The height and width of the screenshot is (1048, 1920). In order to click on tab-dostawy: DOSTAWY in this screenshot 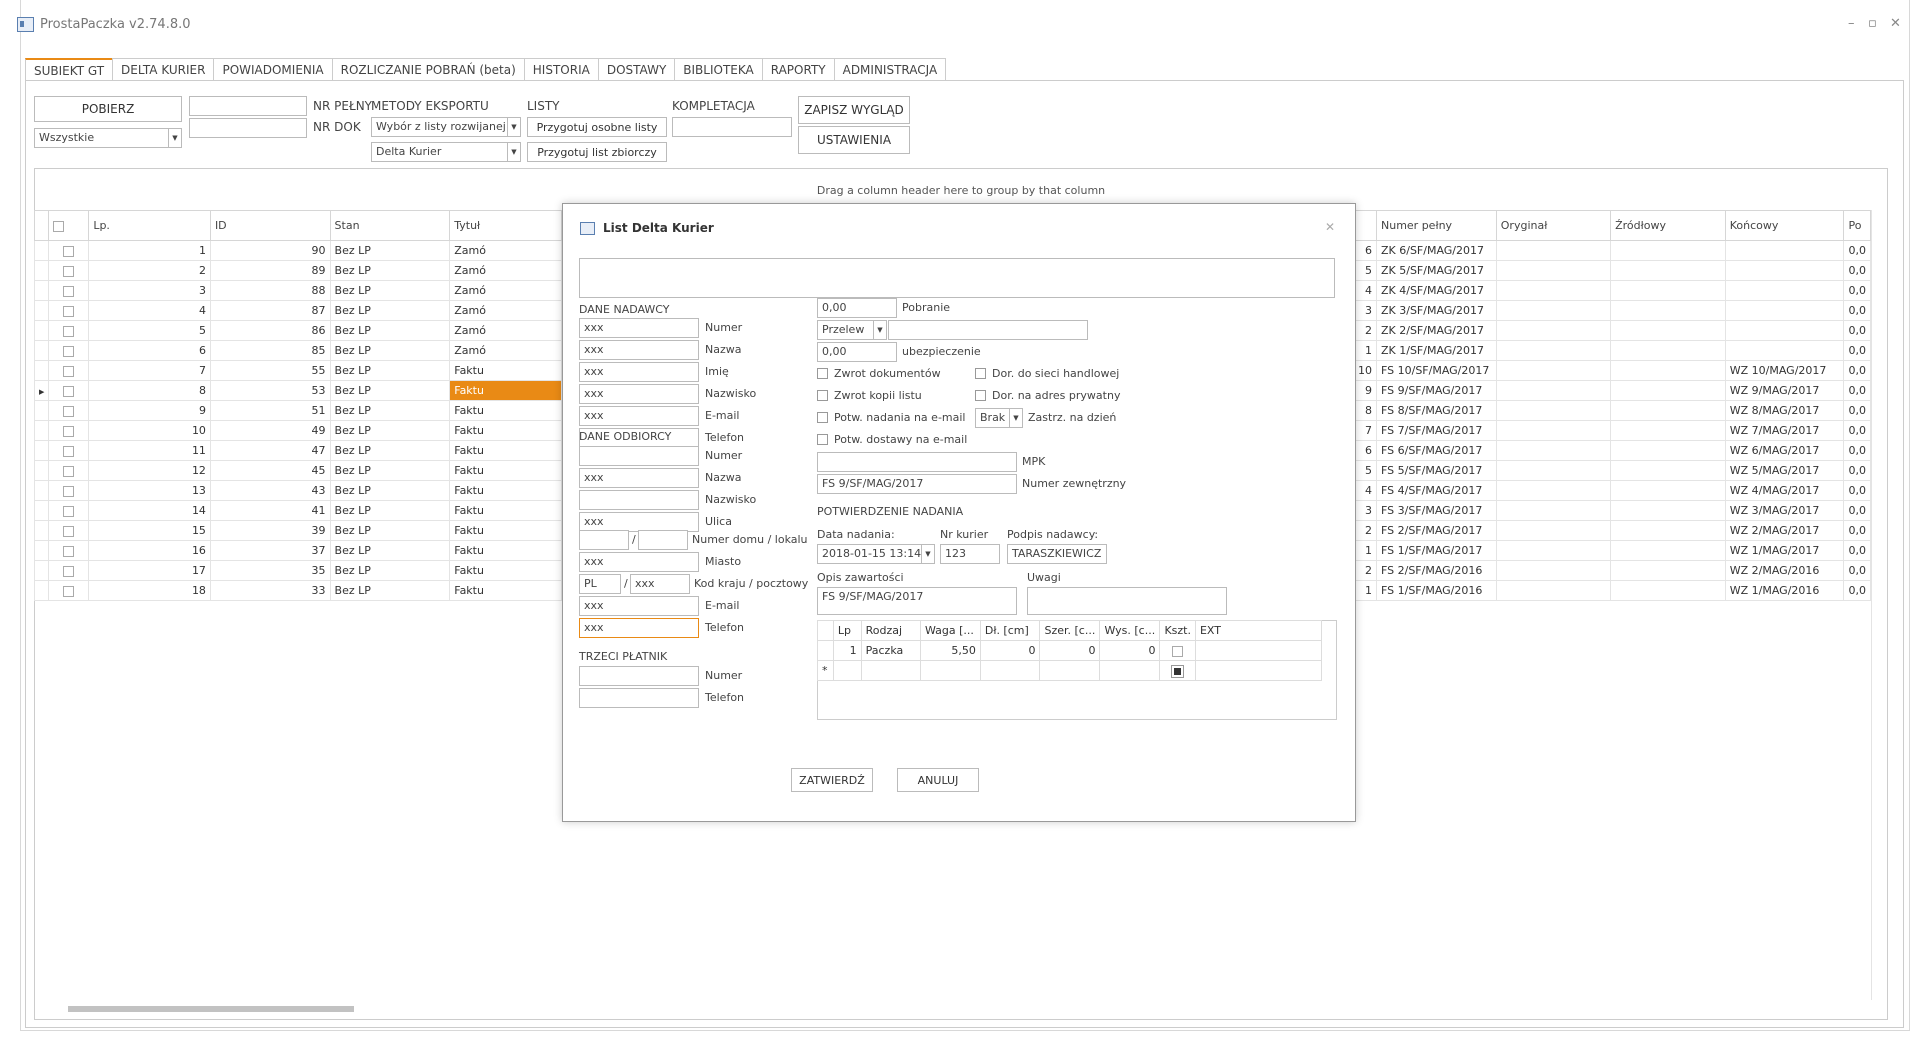, I will do `click(636, 69)`.